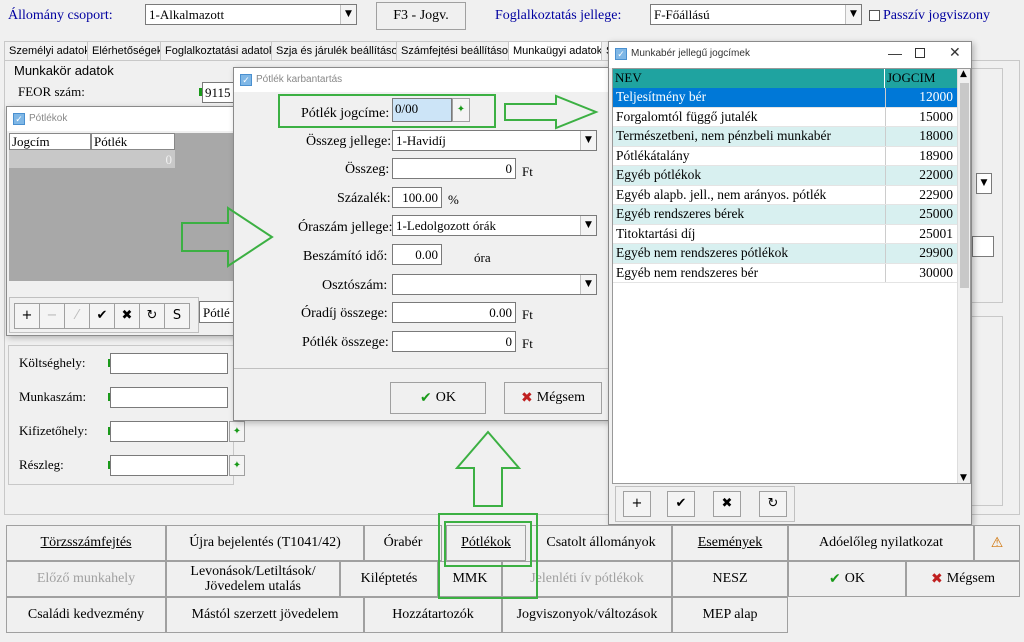 Image resolution: width=1024 pixels, height=642 pixels. I want to click on arrow-right-top, so click(551, 112).